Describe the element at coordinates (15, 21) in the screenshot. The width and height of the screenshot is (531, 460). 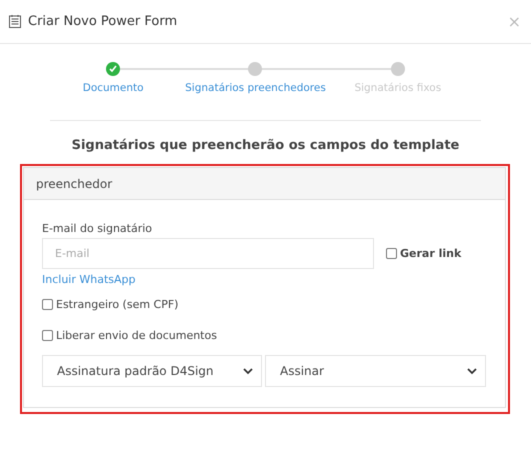
I see `form-icon` at that location.